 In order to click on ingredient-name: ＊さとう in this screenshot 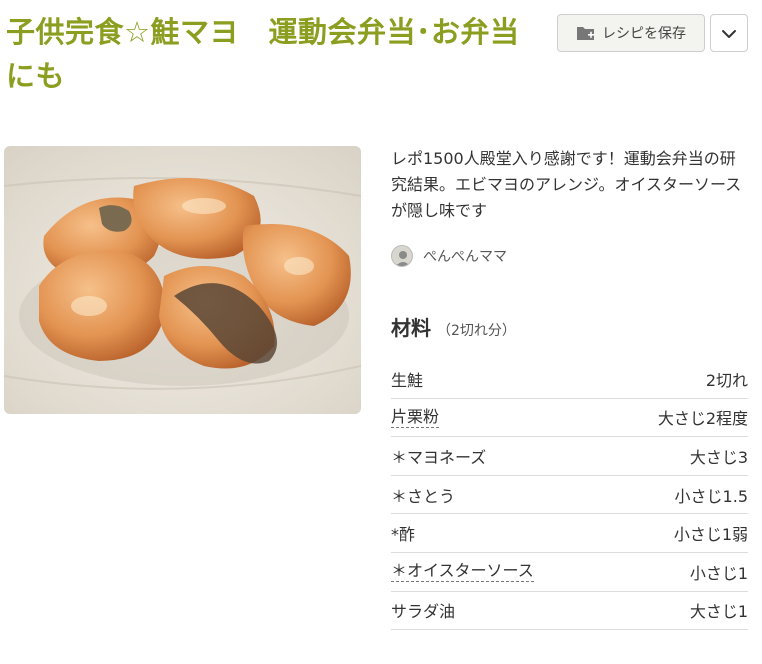, I will do `click(423, 496)`.